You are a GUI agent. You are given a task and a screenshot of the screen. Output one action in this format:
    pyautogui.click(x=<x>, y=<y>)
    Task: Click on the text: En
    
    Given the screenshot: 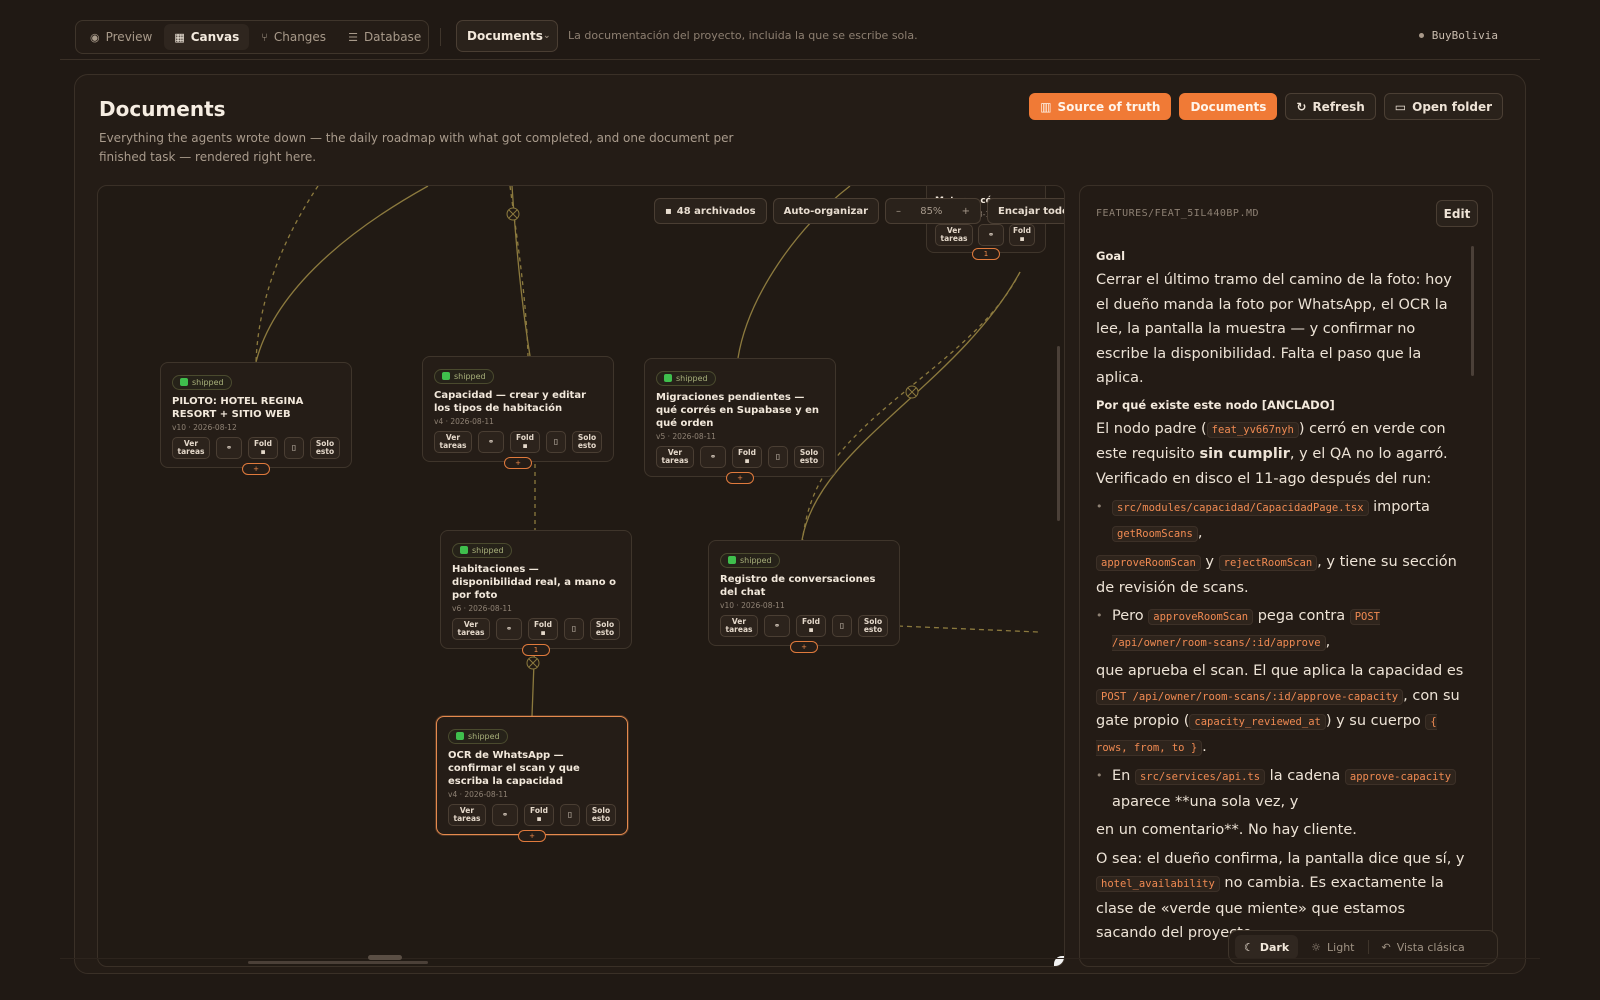 What is the action you would take?
    pyautogui.click(x=1123, y=776)
    